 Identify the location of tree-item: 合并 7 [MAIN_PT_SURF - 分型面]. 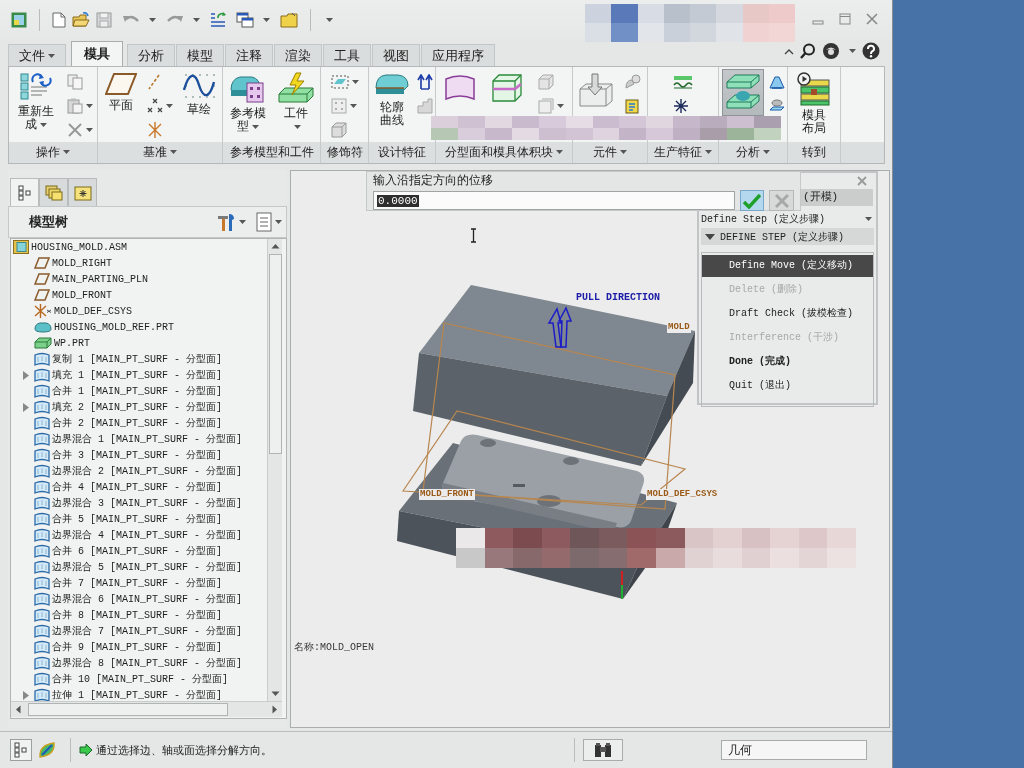
(117, 583).